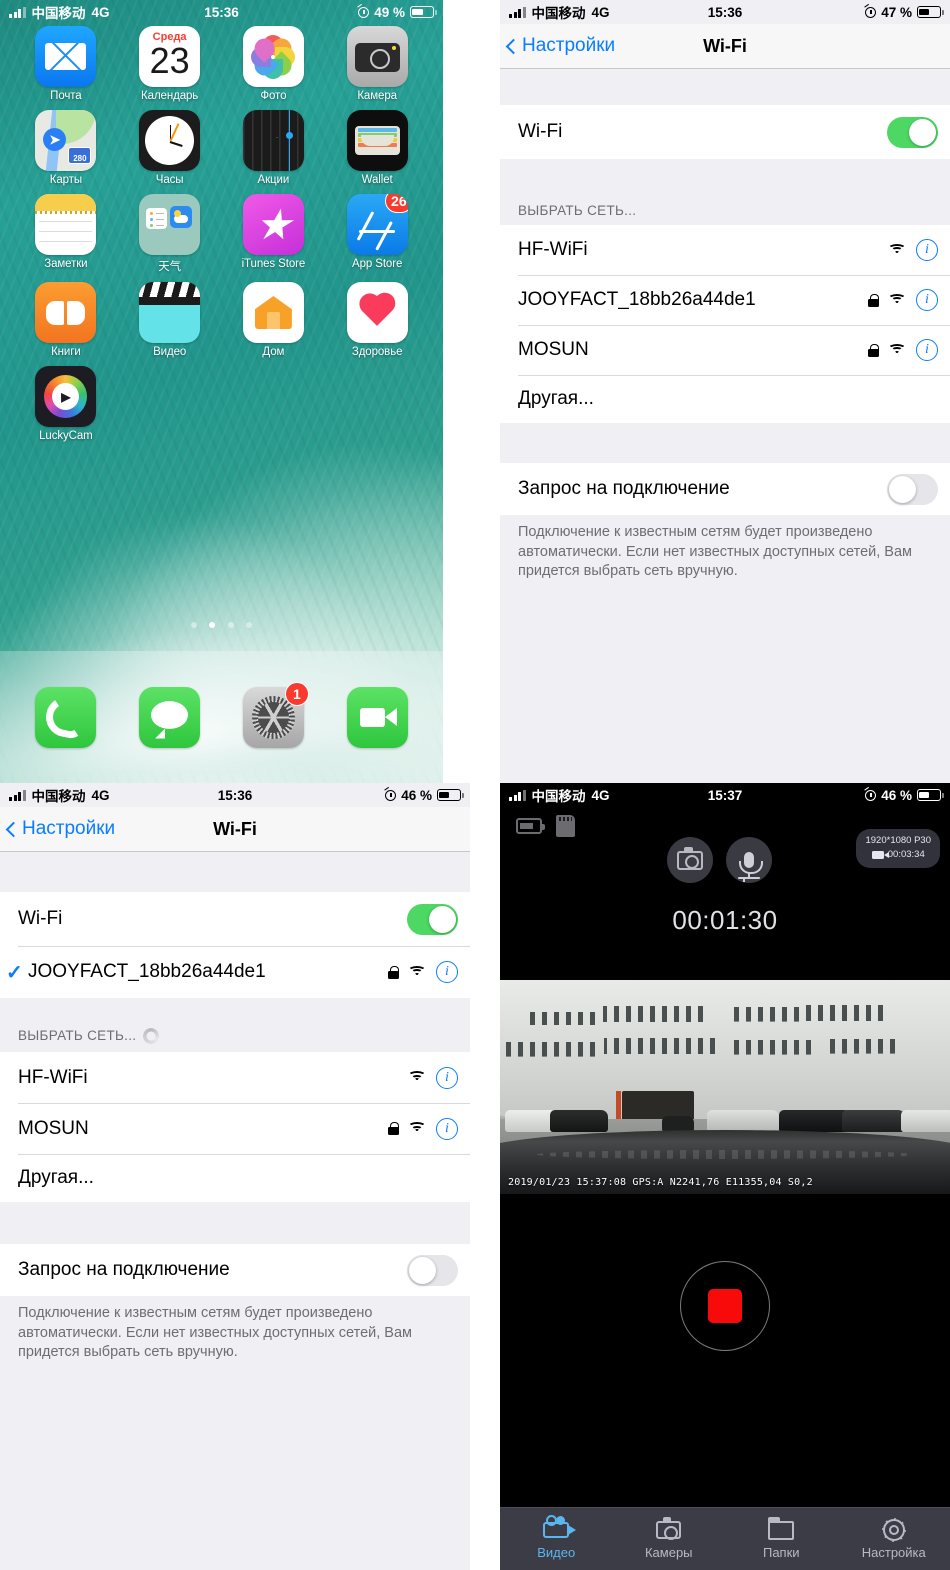 The width and height of the screenshot is (950, 1570). What do you see at coordinates (725, 300) in the screenshot?
I see `network-row-jooyfact: JOOYFACT_18bb26a44de1 i` at bounding box center [725, 300].